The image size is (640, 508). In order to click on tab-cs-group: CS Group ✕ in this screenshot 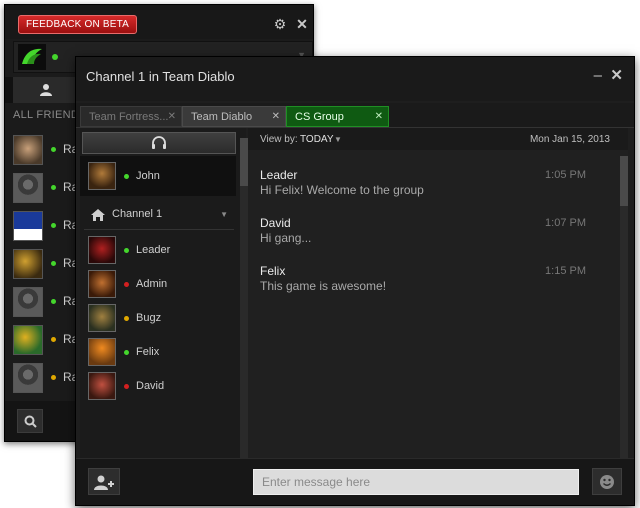, I will do `click(337, 116)`.